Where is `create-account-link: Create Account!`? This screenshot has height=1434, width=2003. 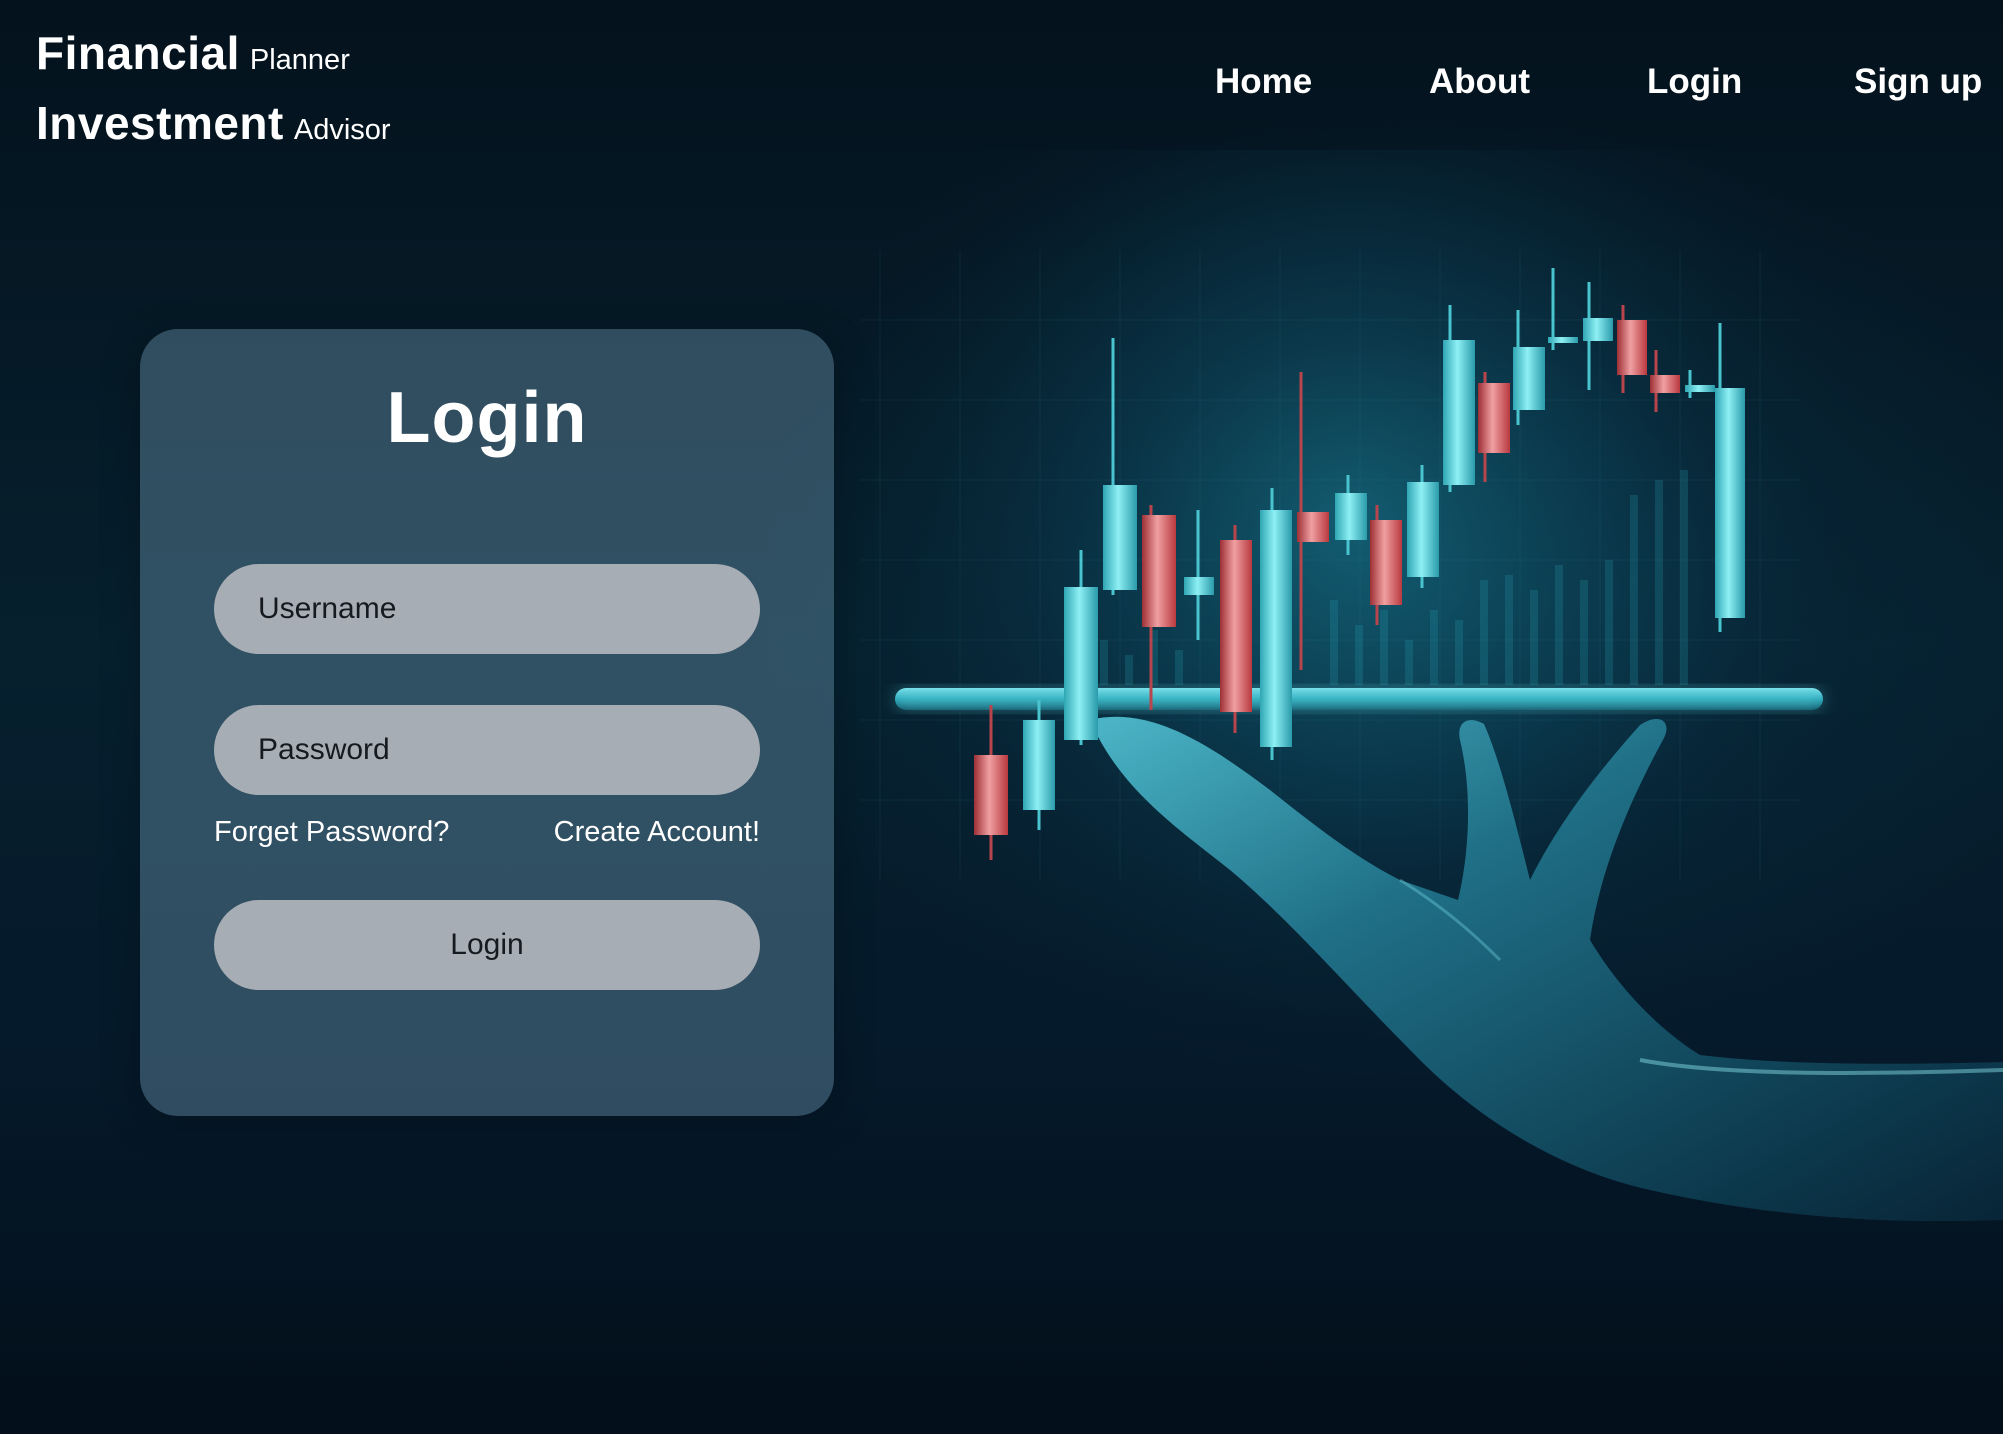
create-account-link: Create Account! is located at coordinates (657, 832).